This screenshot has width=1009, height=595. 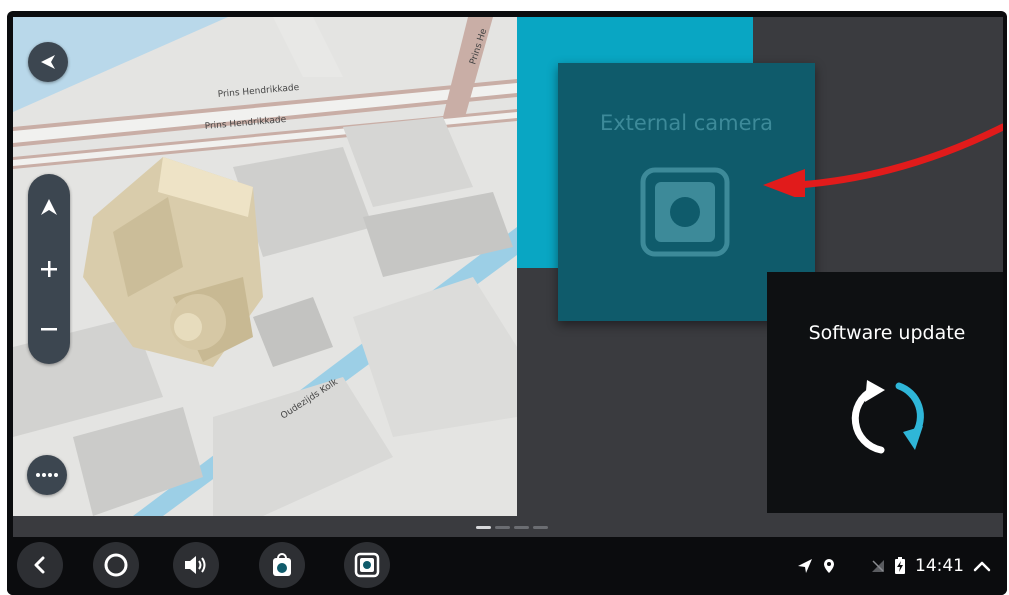 I want to click on page-dot-active, so click(x=483, y=527).